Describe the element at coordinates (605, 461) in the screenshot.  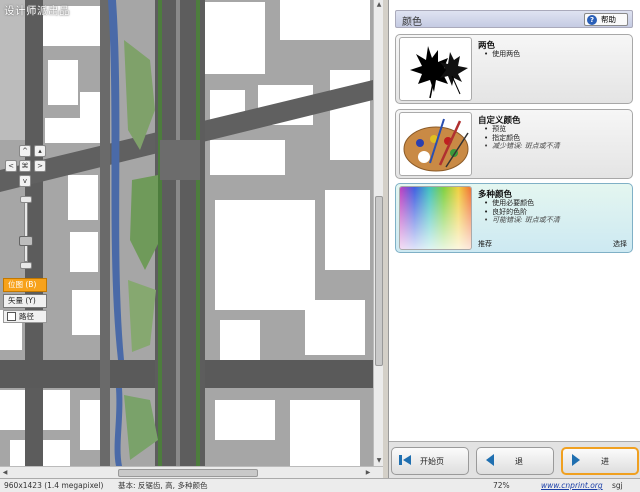
I see `next-label: 进` at that location.